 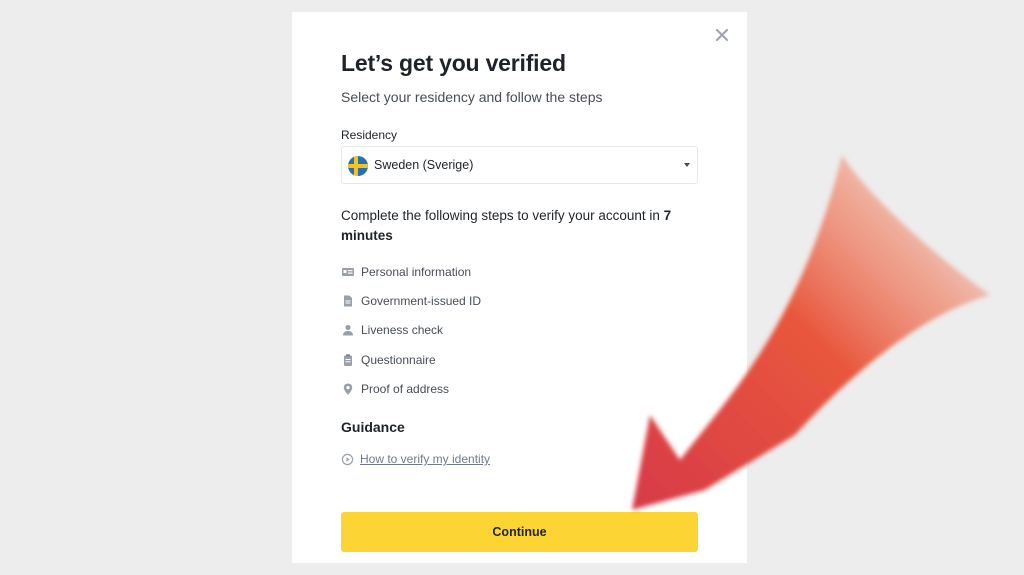 What do you see at coordinates (424, 165) in the screenshot?
I see `residency-value: Sweden (Sverige)` at bounding box center [424, 165].